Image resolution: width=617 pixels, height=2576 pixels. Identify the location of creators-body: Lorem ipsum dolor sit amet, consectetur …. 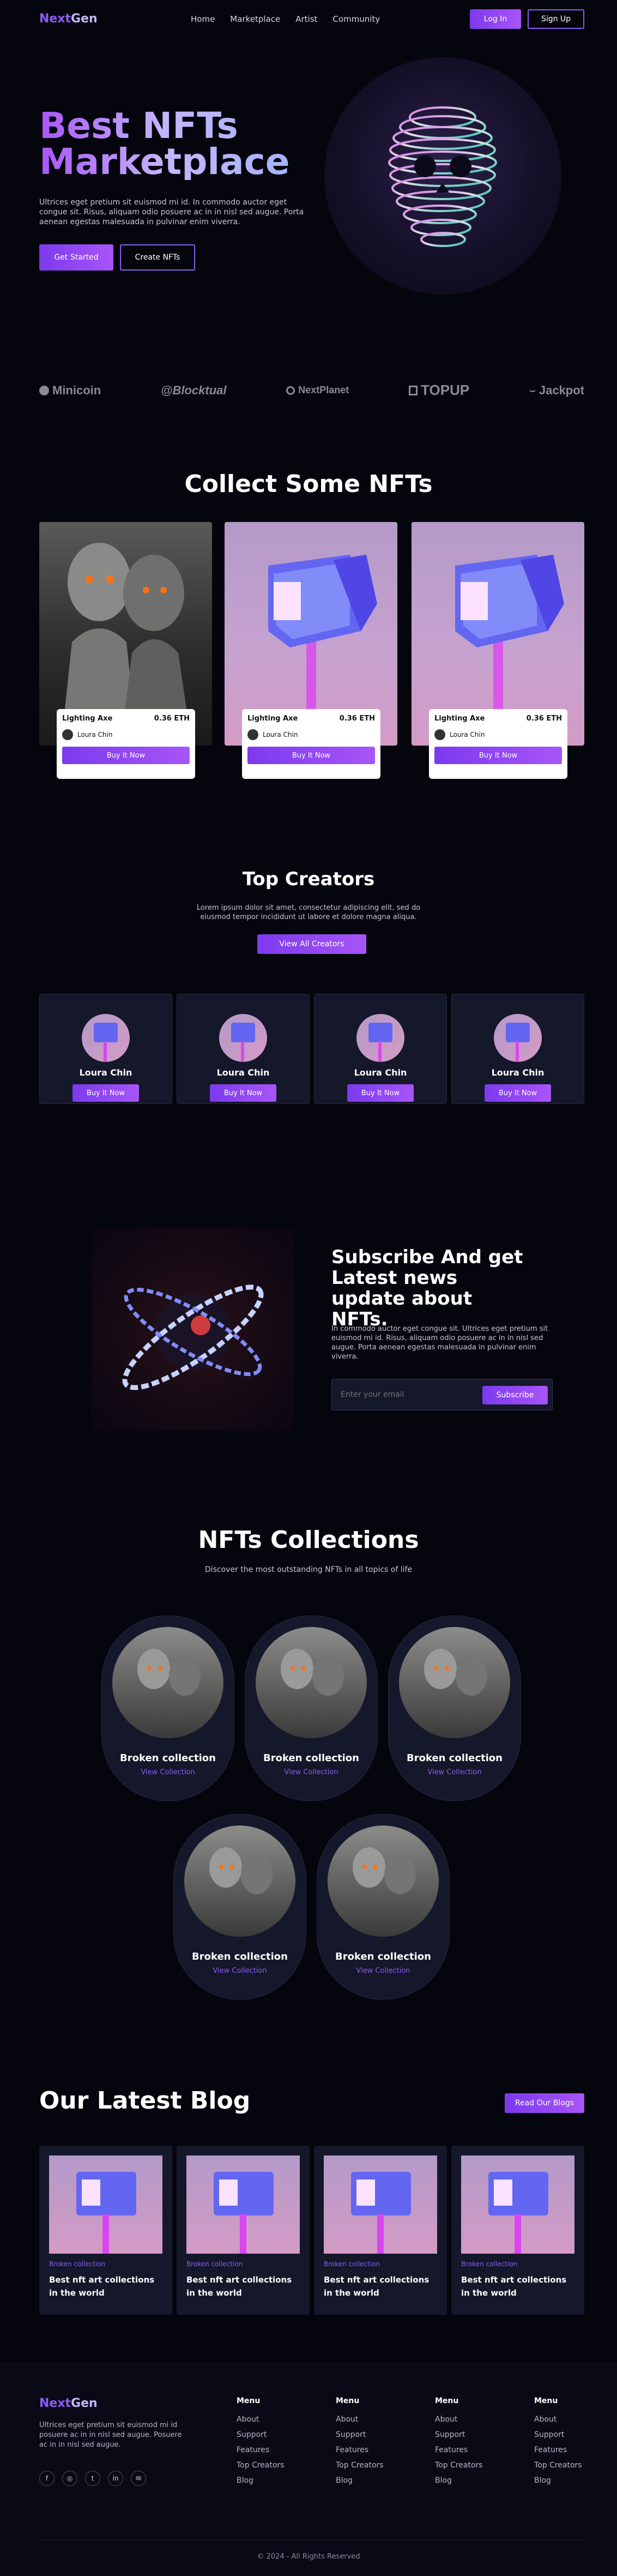
(308, 913).